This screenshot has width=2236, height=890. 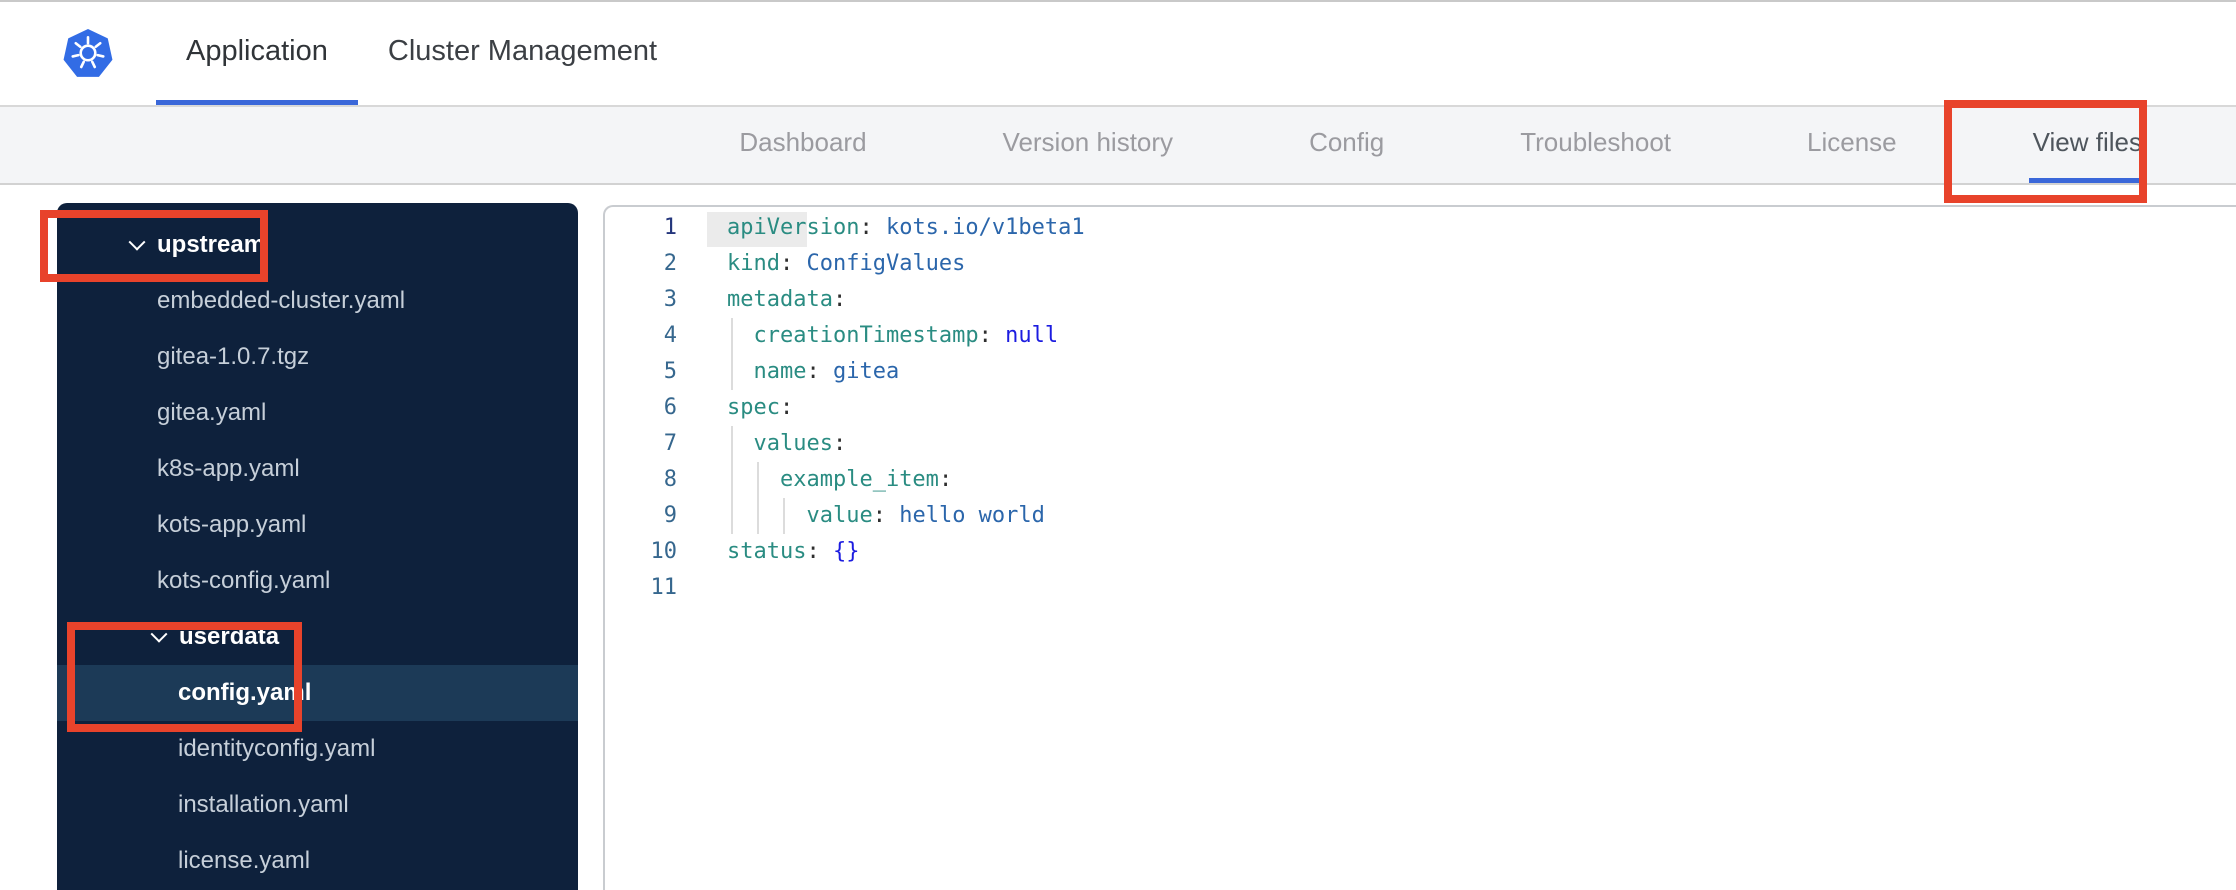 I want to click on file-label: embedded-cluster.yaml, so click(x=281, y=300).